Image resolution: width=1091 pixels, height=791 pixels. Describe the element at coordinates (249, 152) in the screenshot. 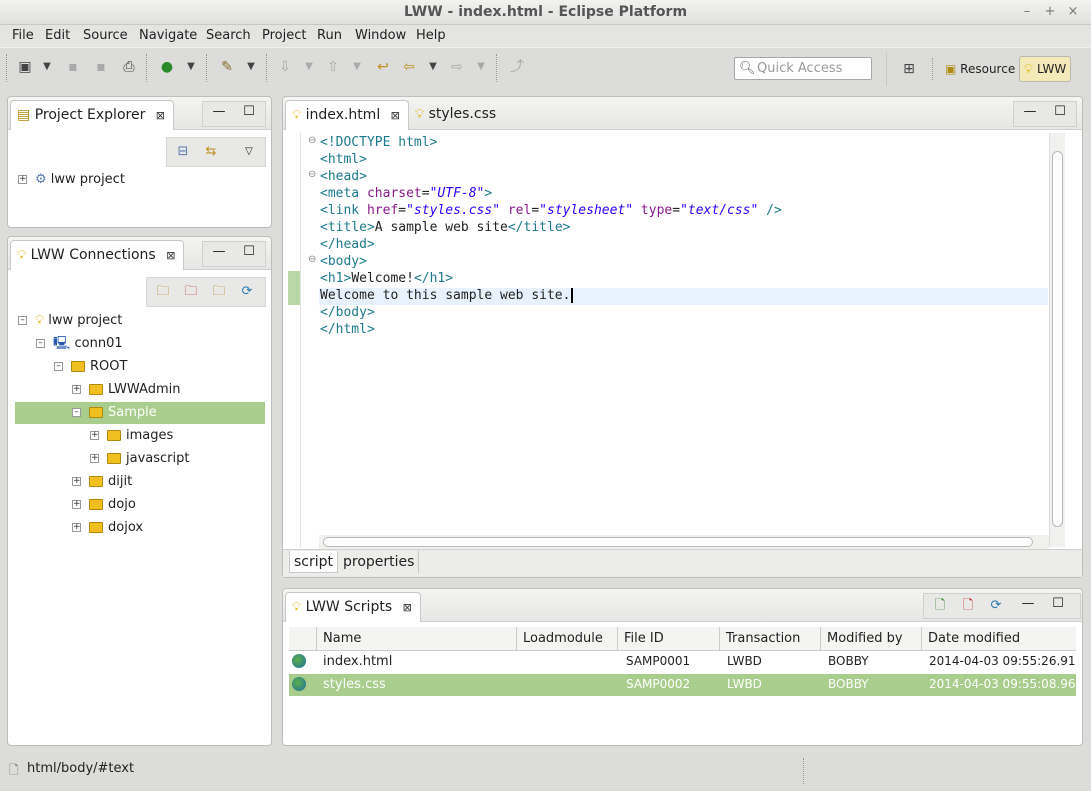

I see `view-menu-icon: ▽` at that location.